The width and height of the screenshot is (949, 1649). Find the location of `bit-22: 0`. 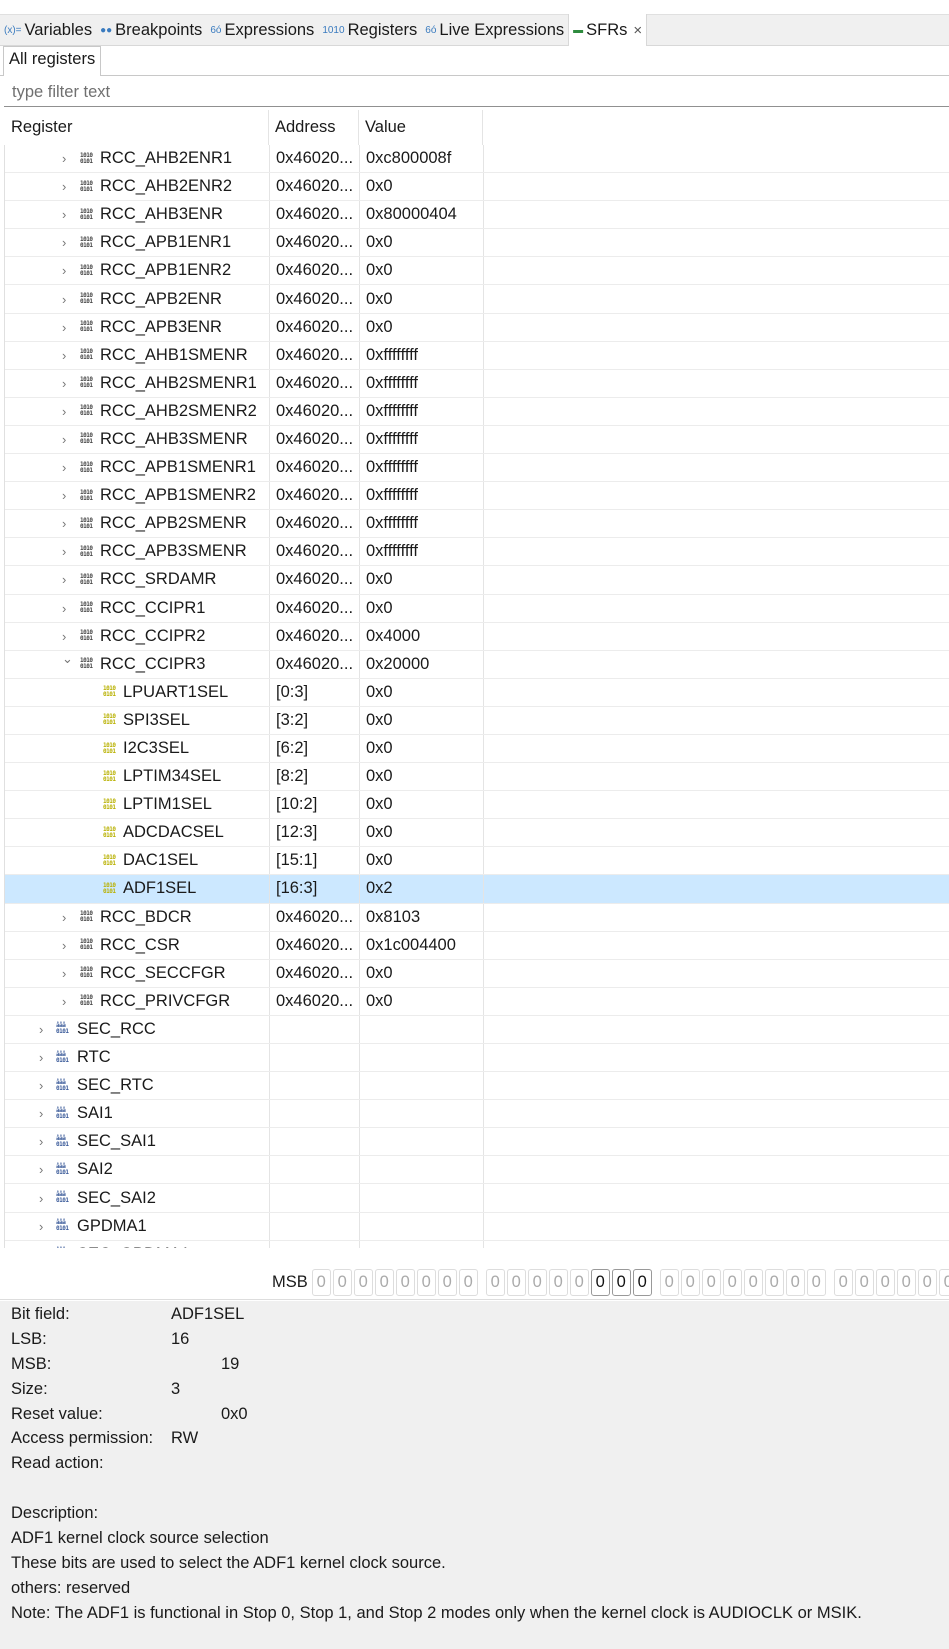

bit-22: 0 is located at coordinates (516, 1282).